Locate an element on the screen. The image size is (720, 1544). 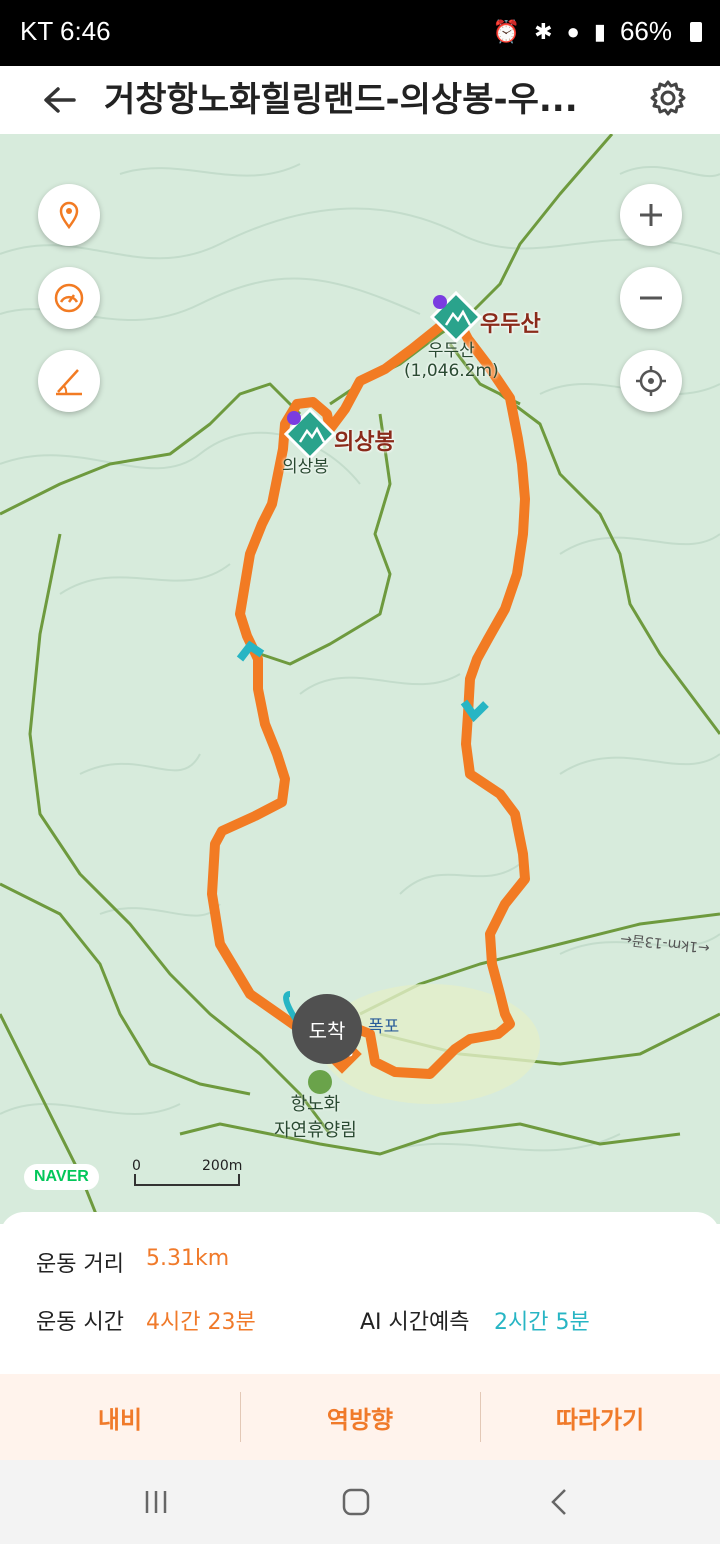
time-value: 4시간 23분 is located at coordinates (201, 1322).